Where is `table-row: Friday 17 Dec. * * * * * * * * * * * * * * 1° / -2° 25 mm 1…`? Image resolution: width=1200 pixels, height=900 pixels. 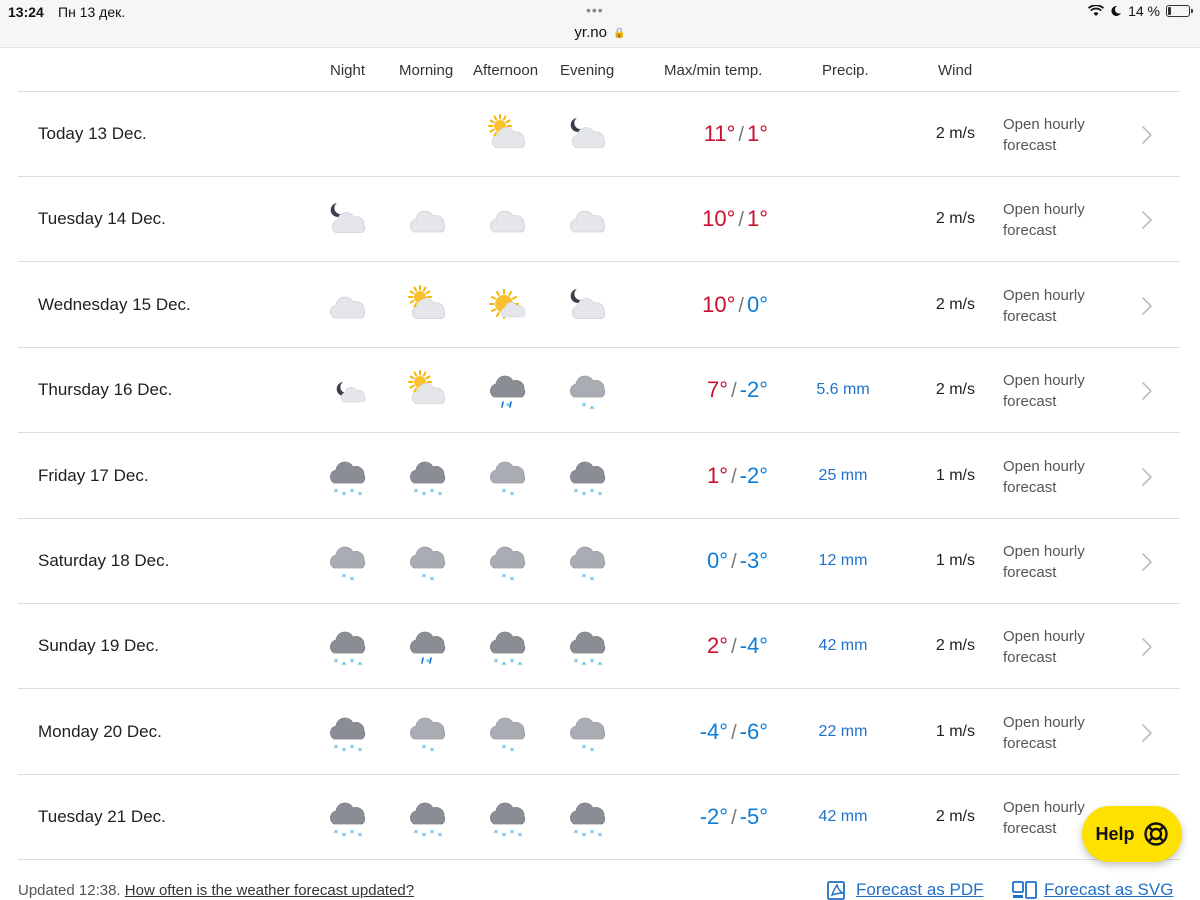 table-row: Friday 17 Dec. * * * * * * * * * * * * * * 1° / -2° 25 mm 1… is located at coordinates (599, 476).